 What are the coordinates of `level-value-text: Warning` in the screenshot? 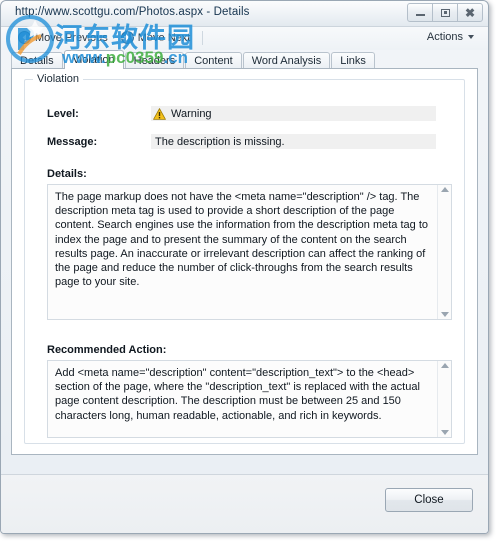 It's located at (191, 113).